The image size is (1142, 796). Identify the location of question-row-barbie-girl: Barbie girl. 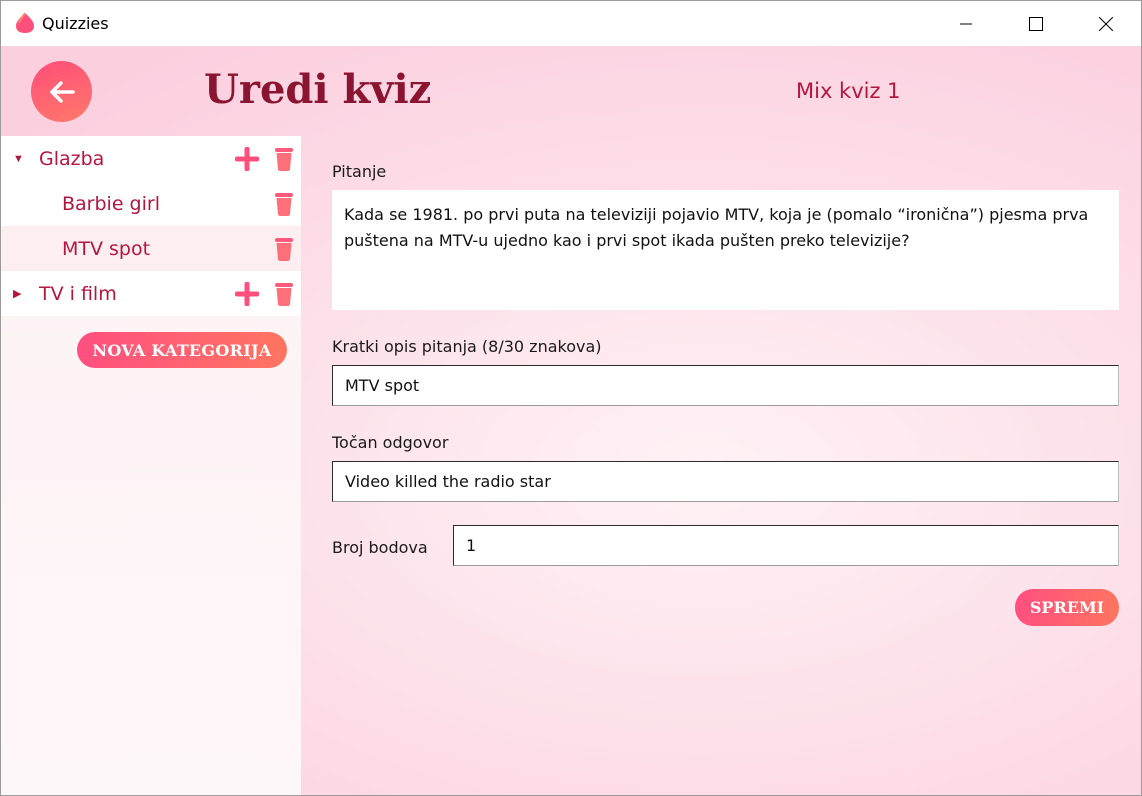
(151, 203).